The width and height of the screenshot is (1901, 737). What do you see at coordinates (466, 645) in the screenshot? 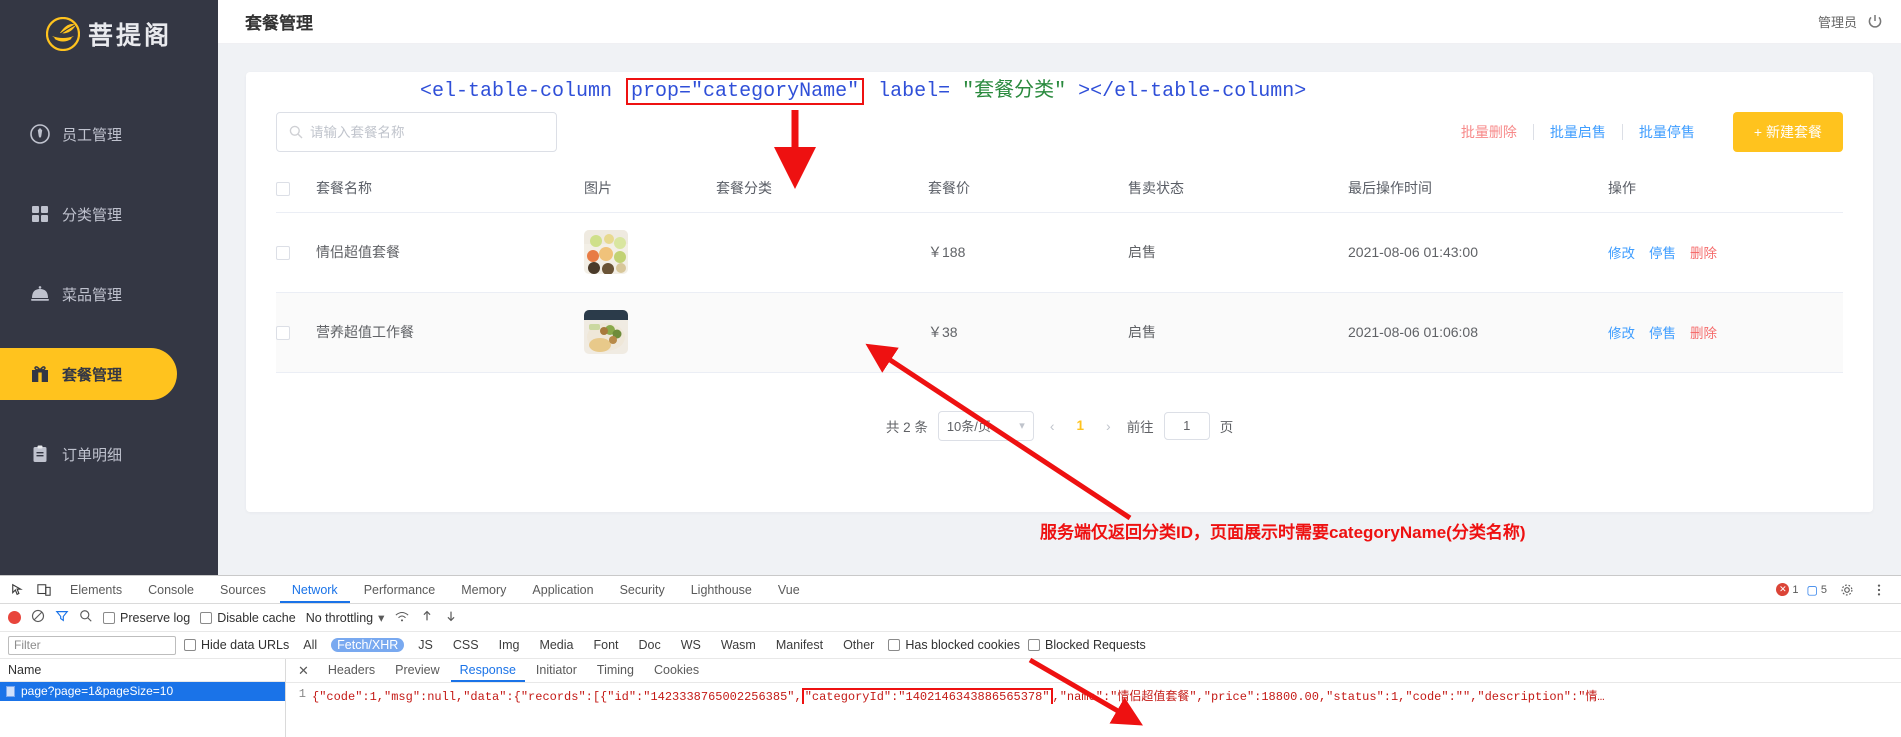
I see `filter-type-css: CSS` at bounding box center [466, 645].